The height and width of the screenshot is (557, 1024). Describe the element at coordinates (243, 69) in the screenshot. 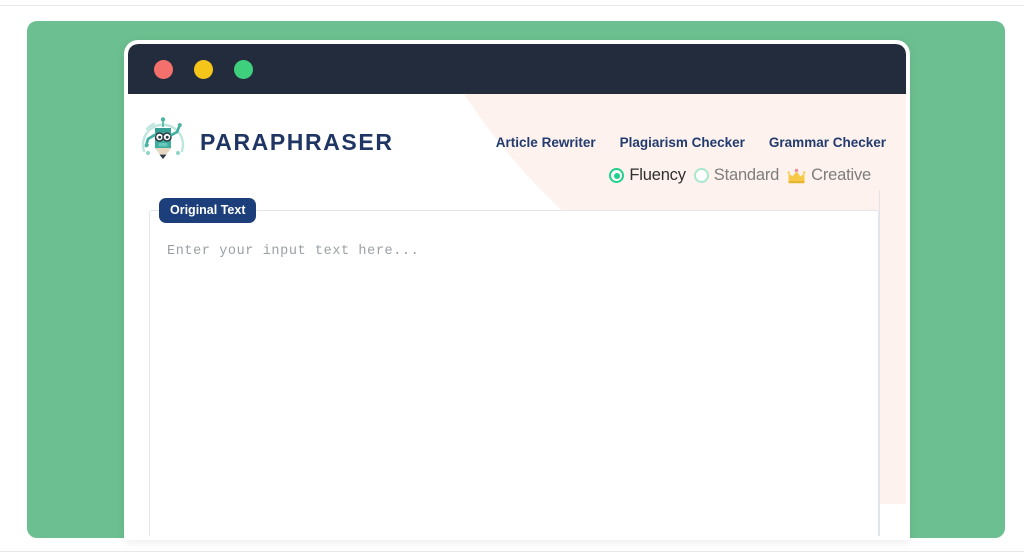

I see `maximize-window-dot` at that location.